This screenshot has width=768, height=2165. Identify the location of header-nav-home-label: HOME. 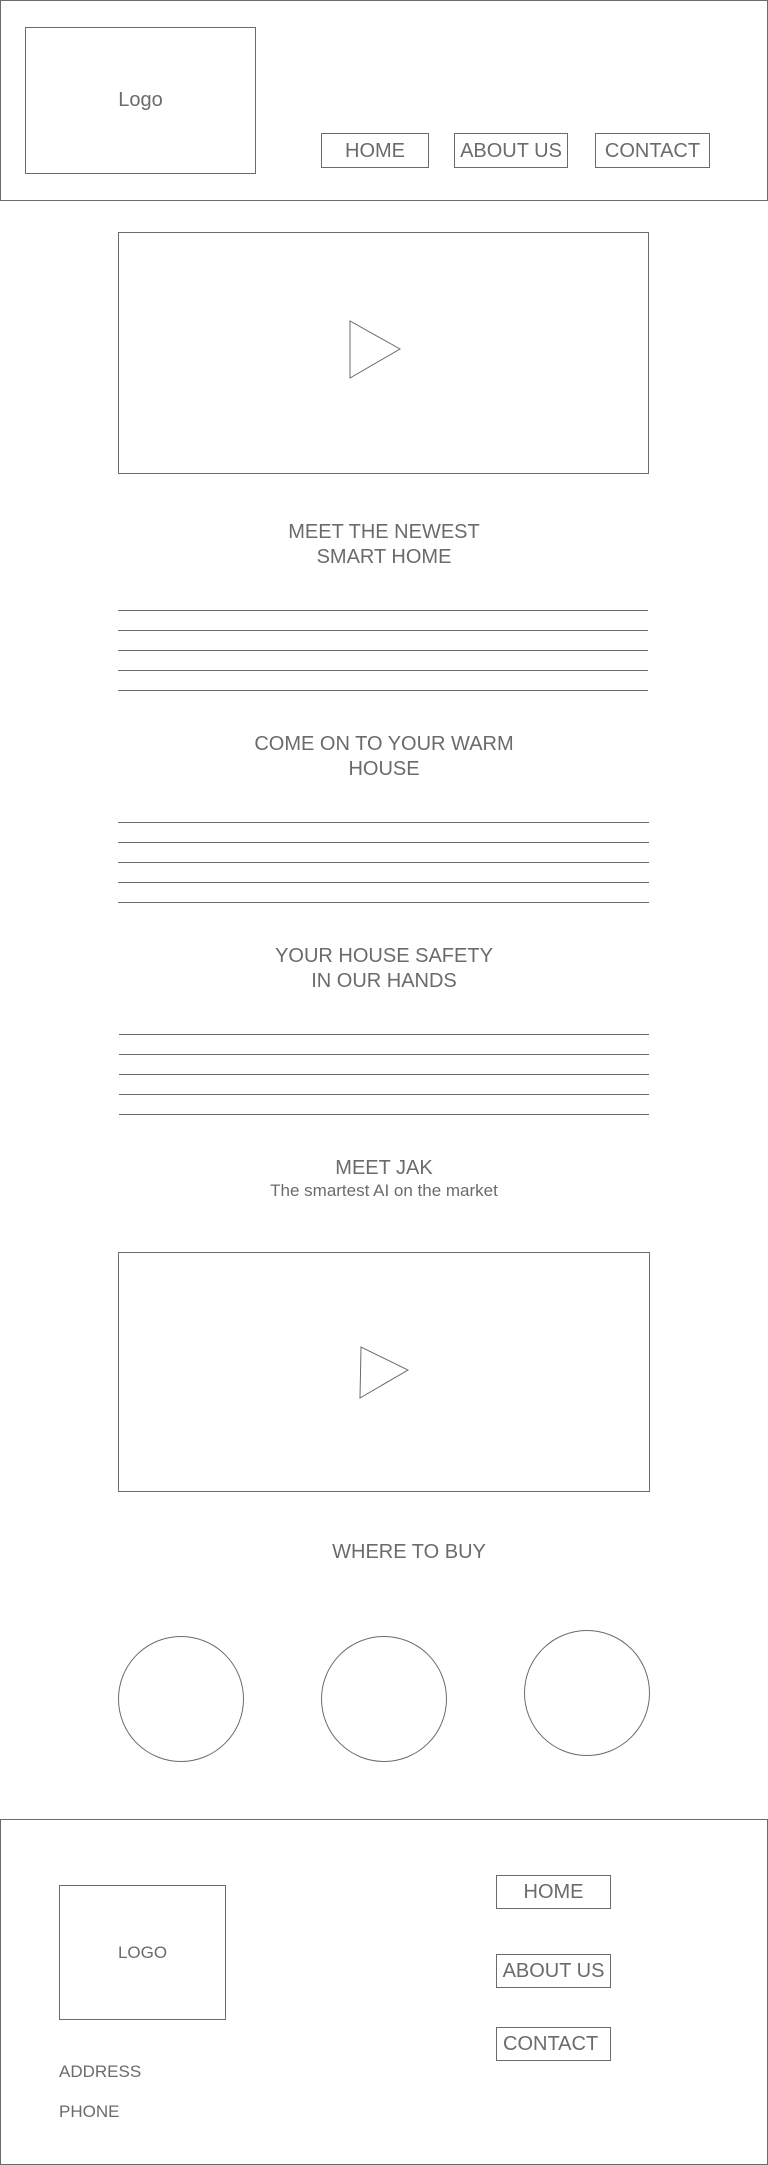
(375, 150).